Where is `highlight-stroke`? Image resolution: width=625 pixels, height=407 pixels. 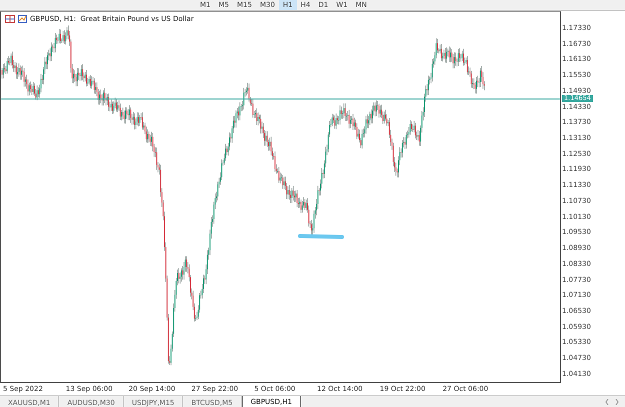 highlight-stroke is located at coordinates (321, 236).